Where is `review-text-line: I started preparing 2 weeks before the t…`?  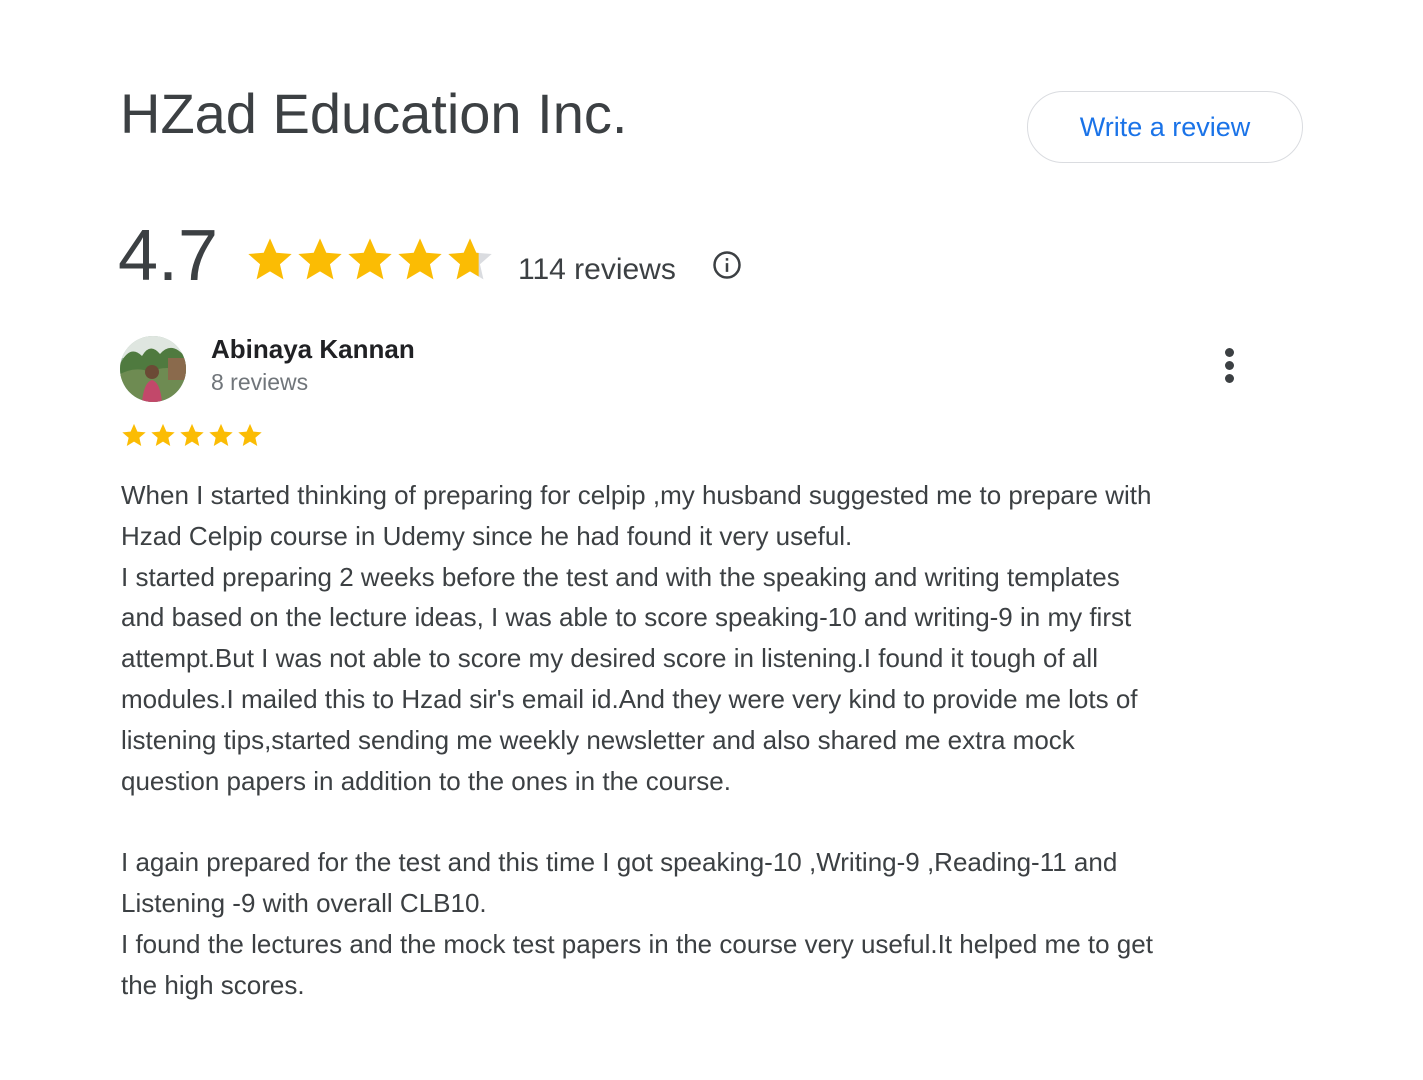 review-text-line: I started preparing 2 weeks before the t… is located at coordinates (620, 576).